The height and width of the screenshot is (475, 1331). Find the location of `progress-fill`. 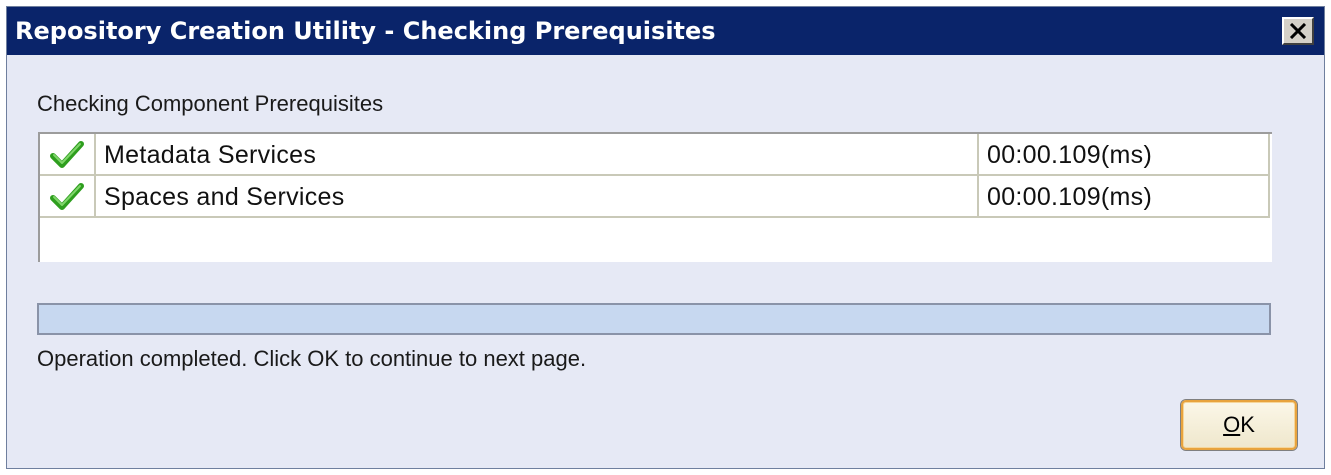

progress-fill is located at coordinates (654, 319).